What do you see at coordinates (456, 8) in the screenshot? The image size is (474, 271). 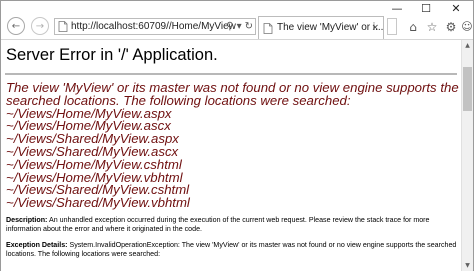 I see `close-window-button: ✕` at bounding box center [456, 8].